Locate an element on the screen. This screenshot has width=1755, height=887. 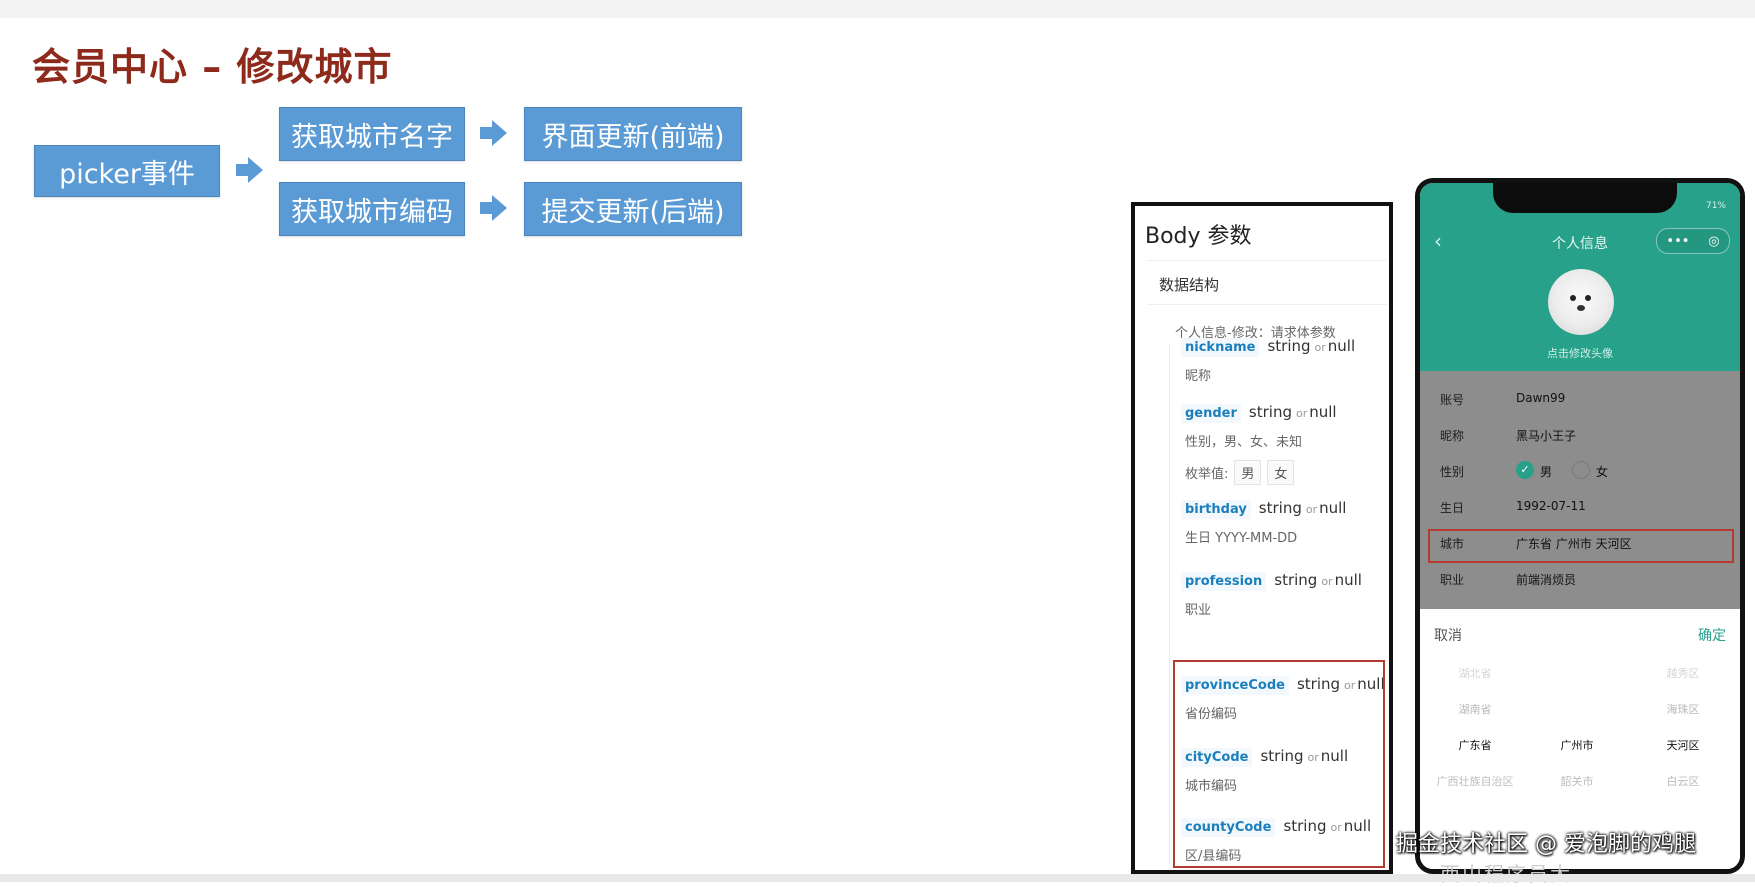
row-value: 1992-07-11 is located at coordinates (1551, 506).